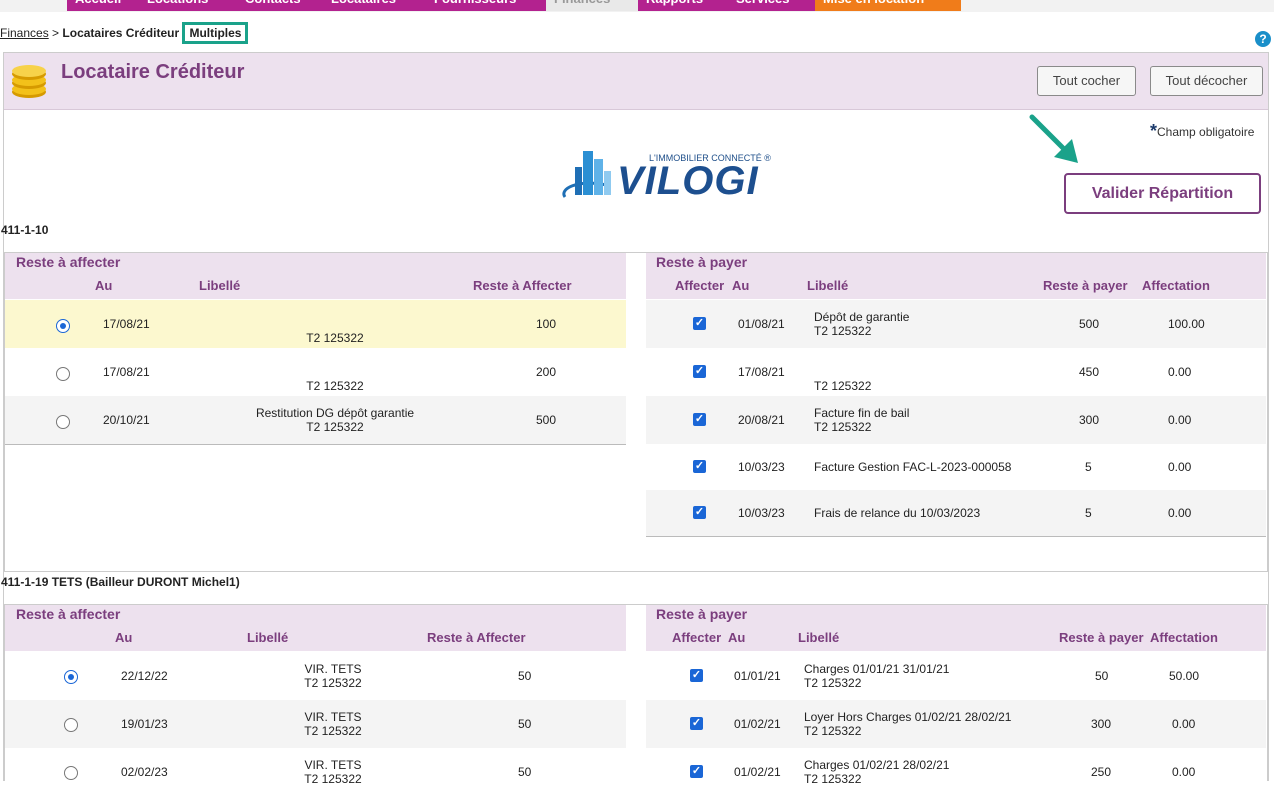 This screenshot has width=1274, height=796. What do you see at coordinates (126, 420) in the screenshot?
I see `row-date: 20/10/21` at bounding box center [126, 420].